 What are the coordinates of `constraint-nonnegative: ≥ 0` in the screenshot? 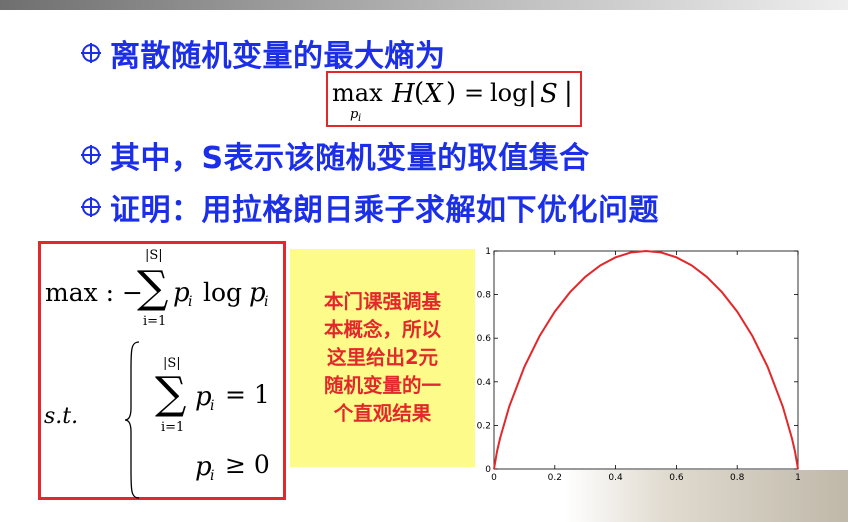 It's located at (247, 464).